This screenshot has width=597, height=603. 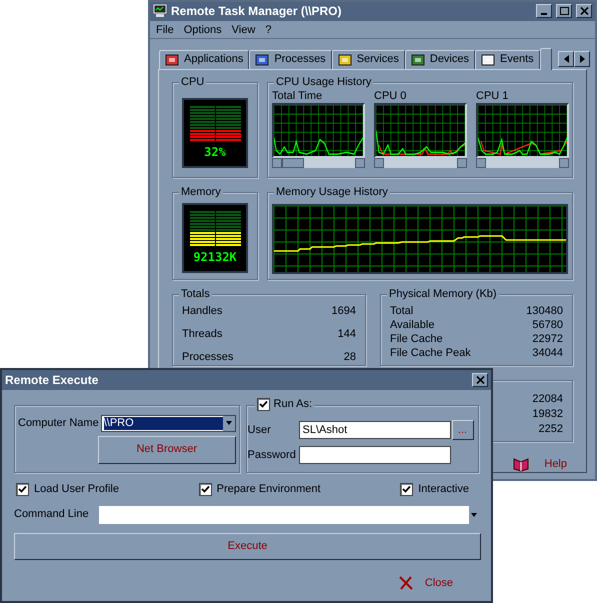 I want to click on field-label: User, so click(x=260, y=430).